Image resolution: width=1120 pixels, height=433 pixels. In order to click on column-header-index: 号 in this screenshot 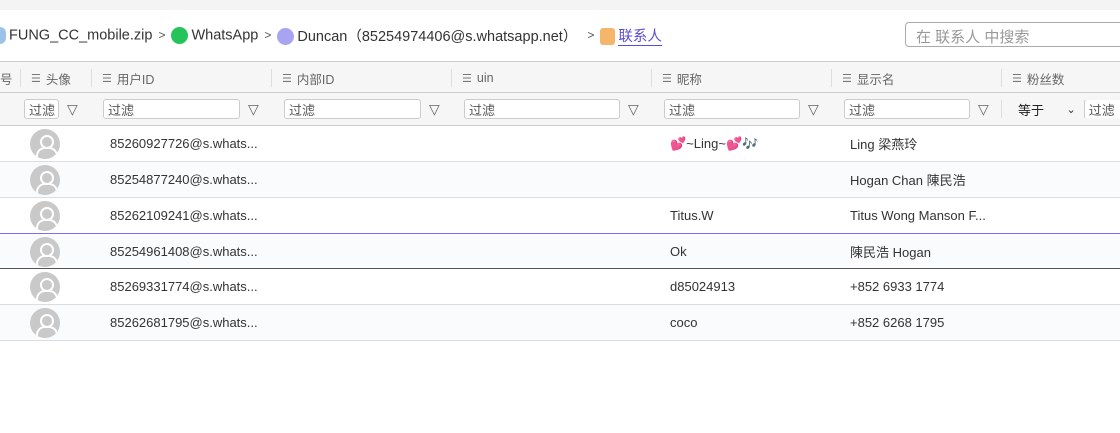, I will do `click(10, 78)`.